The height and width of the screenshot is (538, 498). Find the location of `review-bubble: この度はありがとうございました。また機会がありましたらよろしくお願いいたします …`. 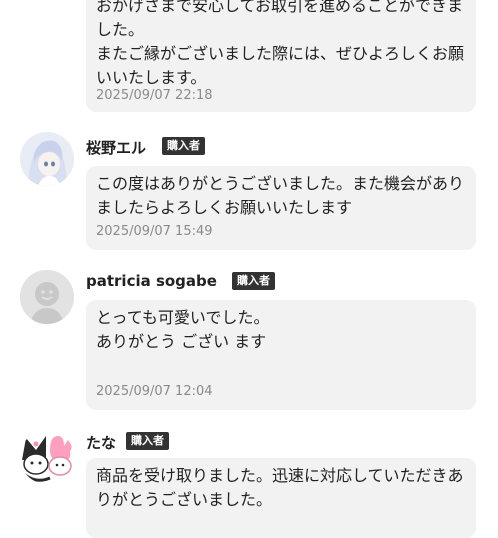

review-bubble: この度はありがとうございました。また機会がありましたらよろしくお願いいたします … is located at coordinates (281, 208).